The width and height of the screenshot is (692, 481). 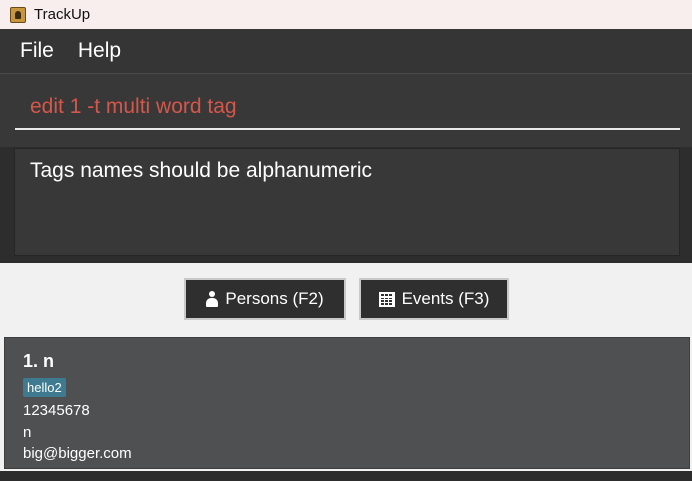 What do you see at coordinates (274, 298) in the screenshot?
I see `persons-tab-label: Persons (F2)` at bounding box center [274, 298].